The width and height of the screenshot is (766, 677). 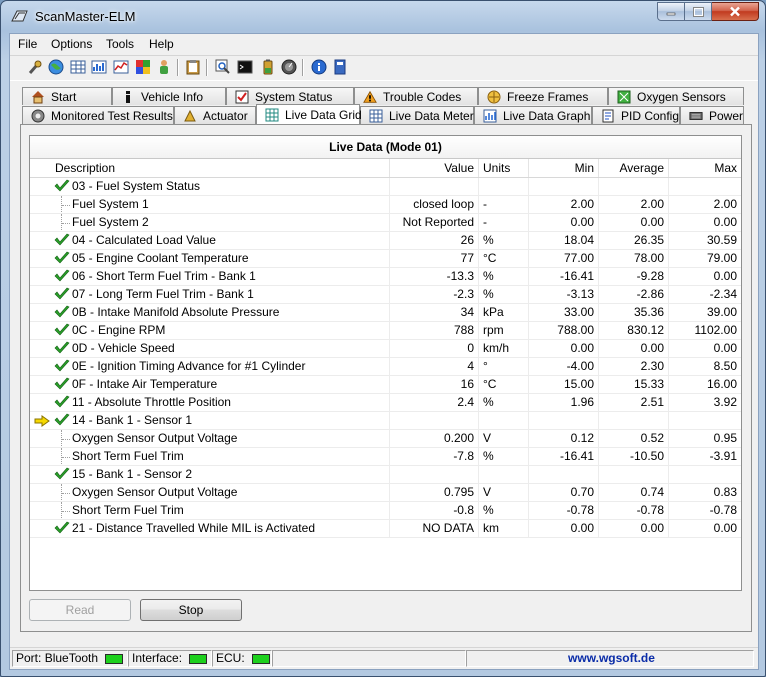 What do you see at coordinates (434, 330) in the screenshot?
I see `cell-value: 788` at bounding box center [434, 330].